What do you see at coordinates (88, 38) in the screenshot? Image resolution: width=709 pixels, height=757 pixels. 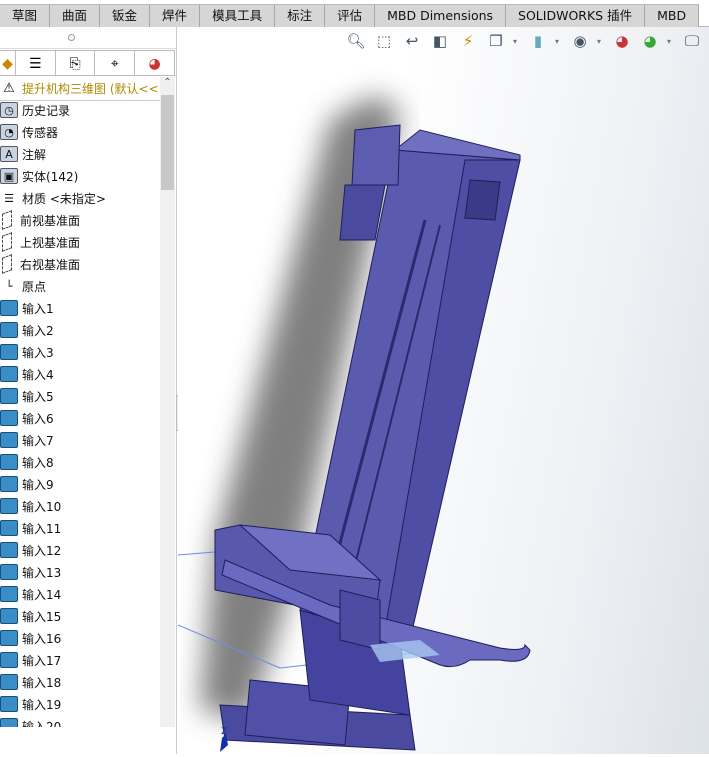 I see `panel-header` at bounding box center [88, 38].